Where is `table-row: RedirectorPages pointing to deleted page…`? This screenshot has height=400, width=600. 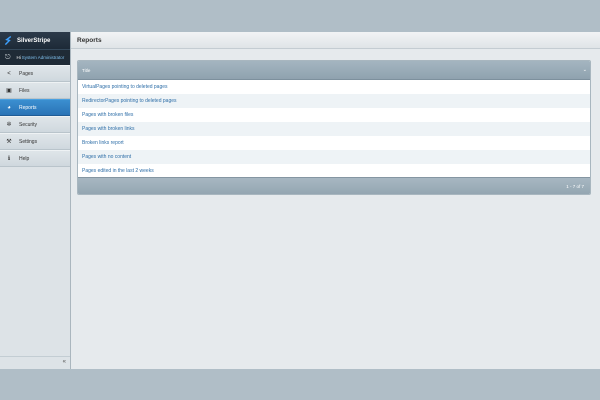
table-row: RedirectorPages pointing to deleted page… is located at coordinates (334, 101).